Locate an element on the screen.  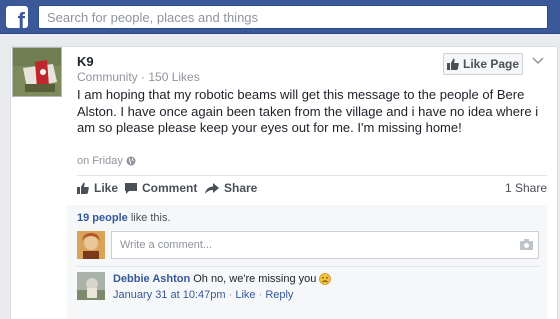
camera-icon is located at coordinates (526, 244).